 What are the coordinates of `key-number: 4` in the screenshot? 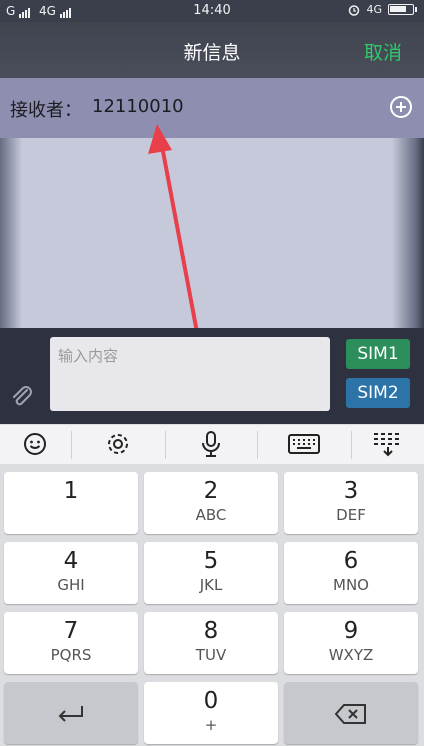 It's located at (71, 561).